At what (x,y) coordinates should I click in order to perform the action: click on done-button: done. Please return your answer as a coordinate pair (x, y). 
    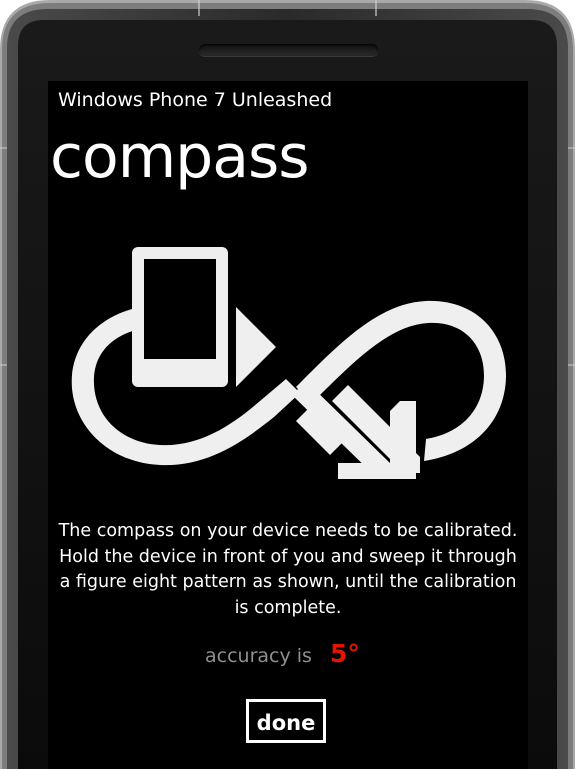
    Looking at the image, I should click on (286, 721).